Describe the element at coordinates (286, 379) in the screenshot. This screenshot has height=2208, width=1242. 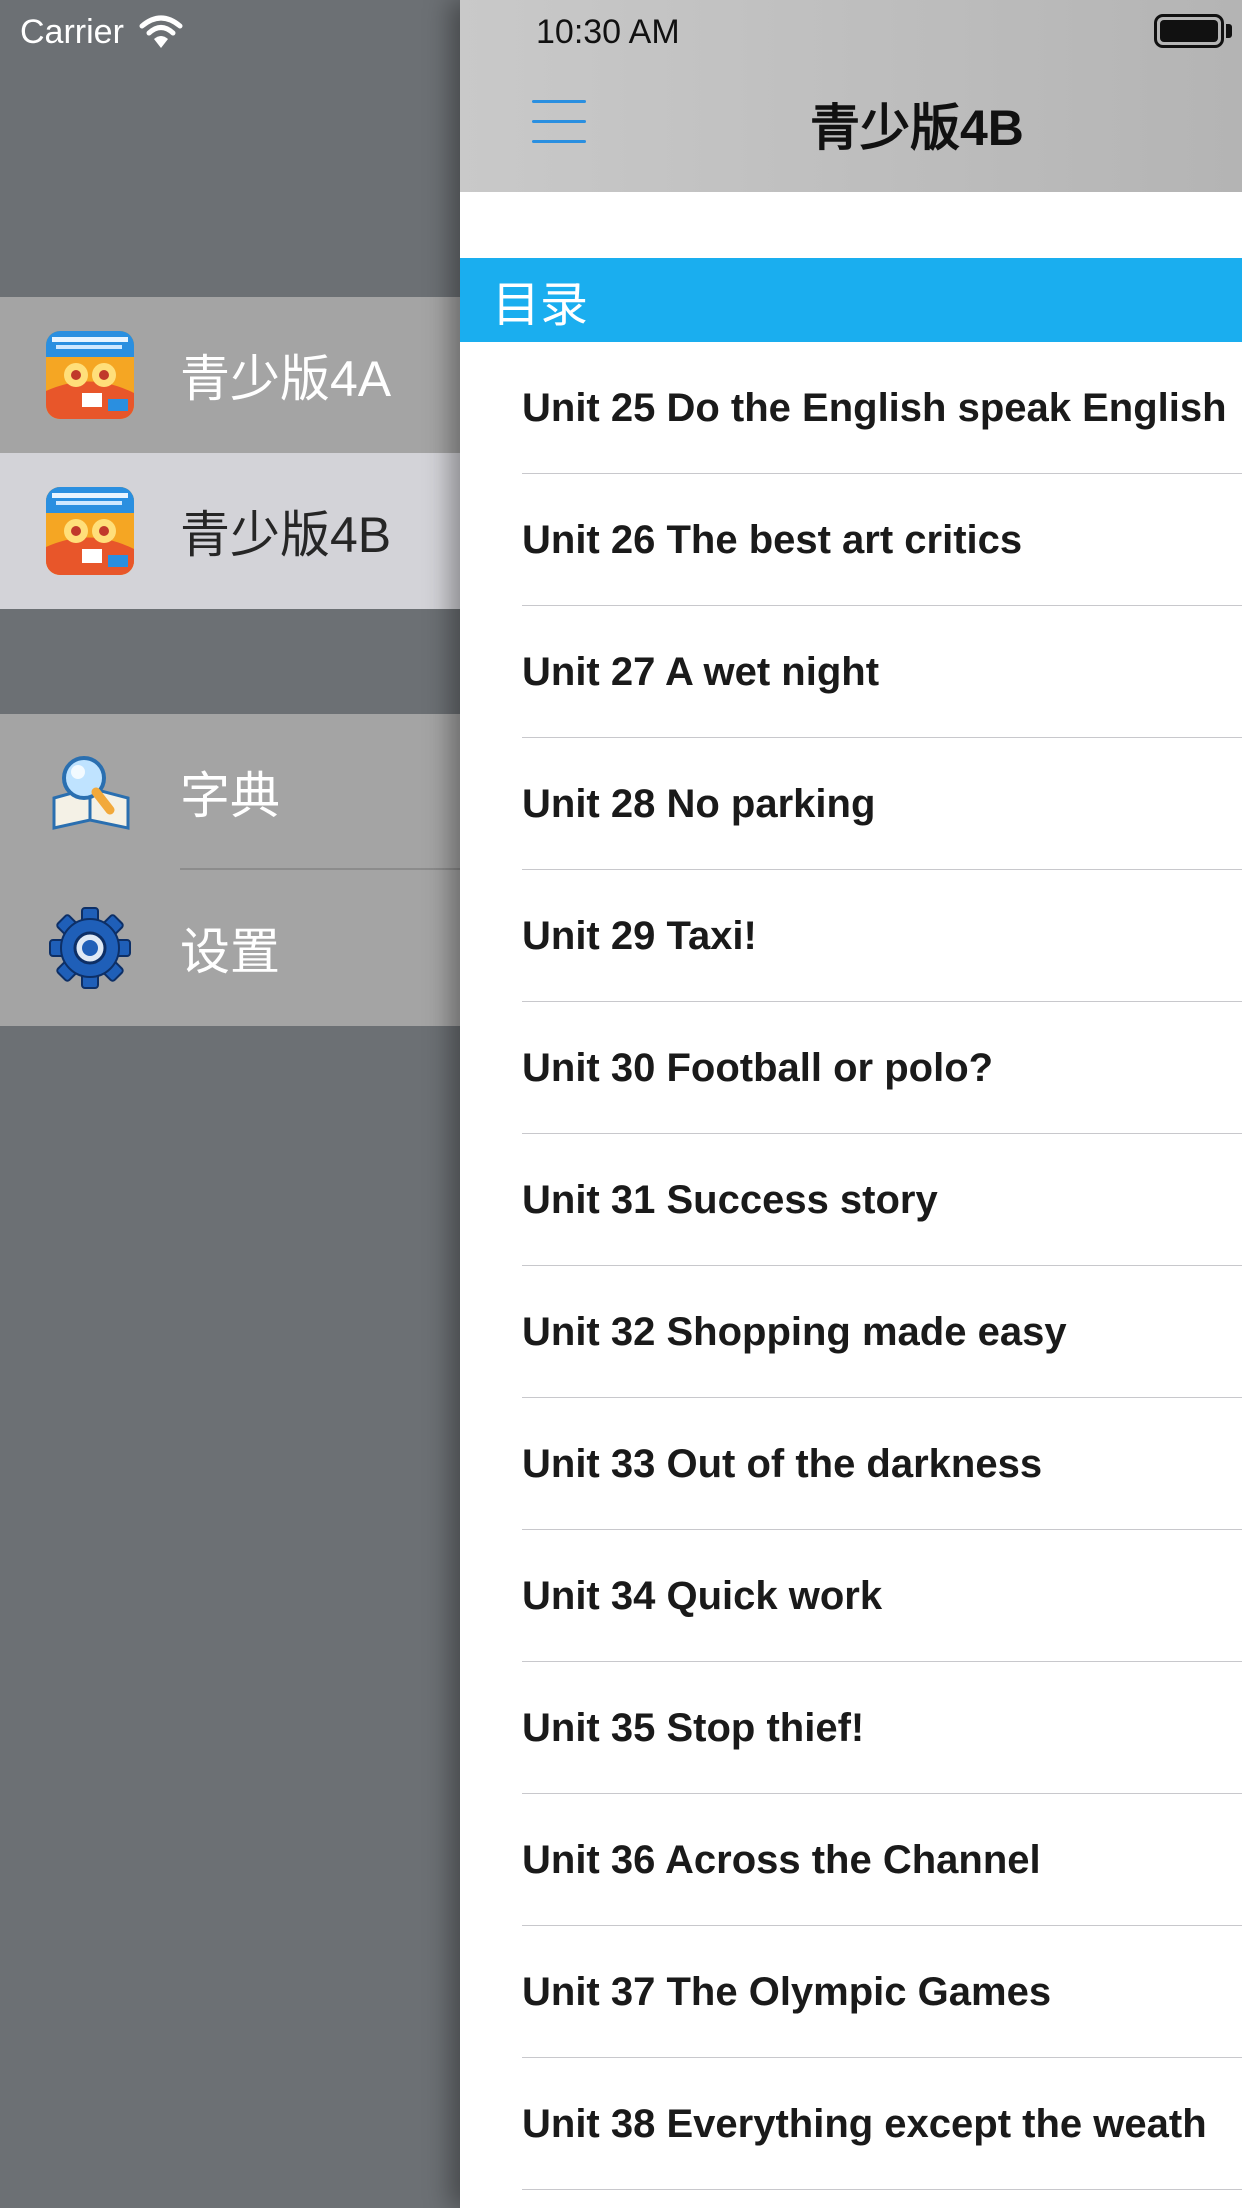
I see `book-item-label: 青少版4A` at that location.